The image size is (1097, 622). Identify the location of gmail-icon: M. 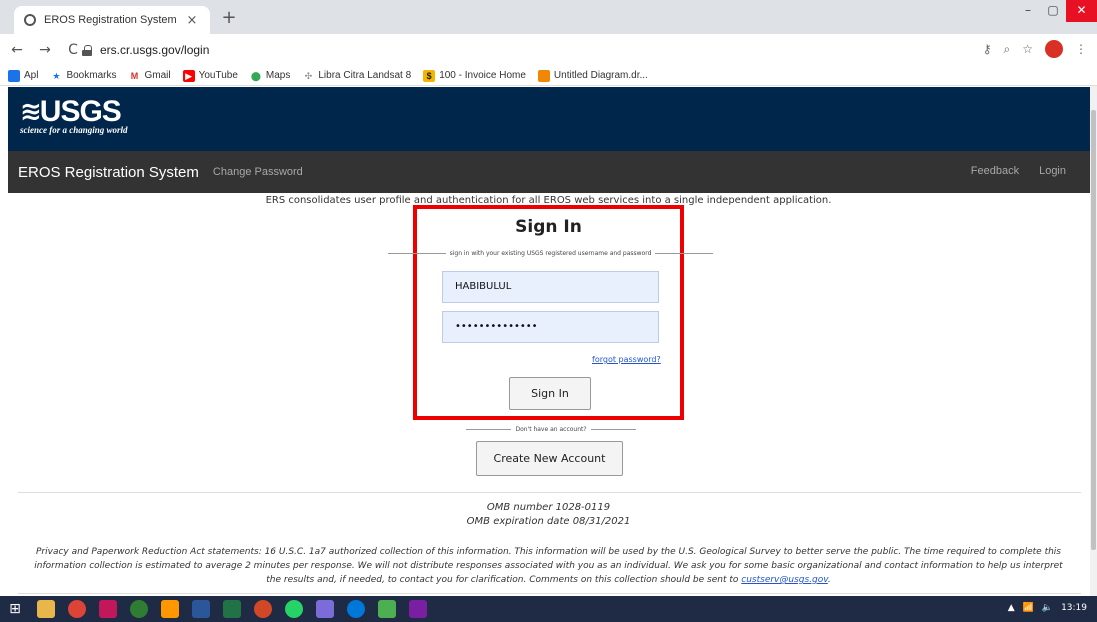
(134, 75).